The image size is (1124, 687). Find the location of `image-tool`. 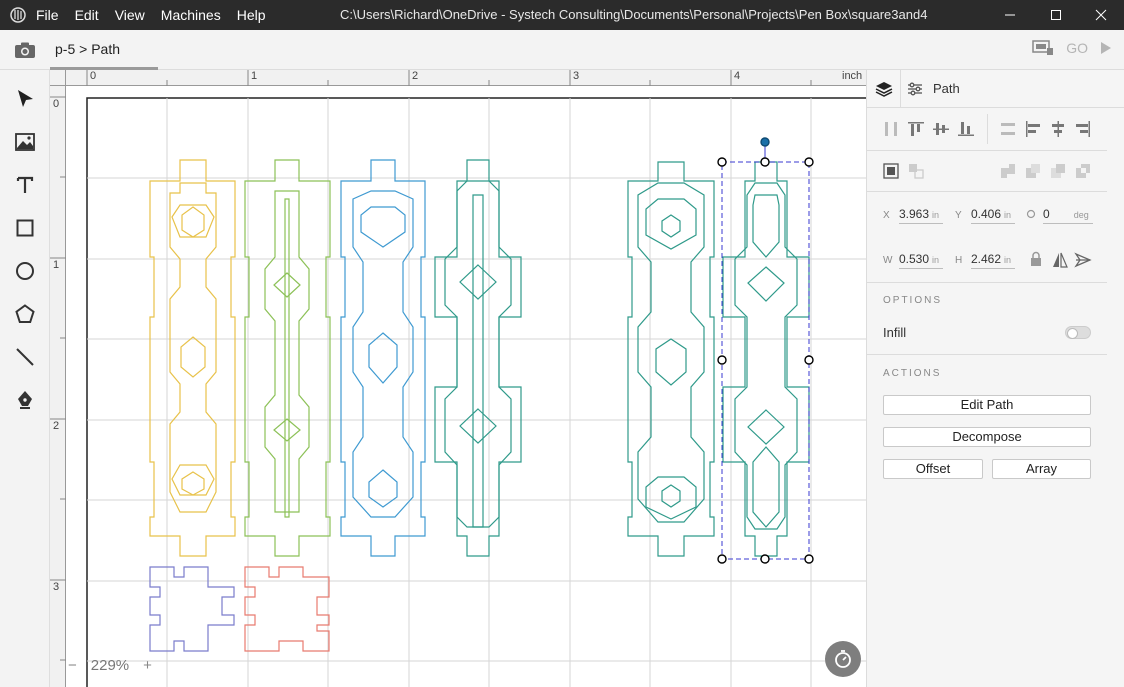

image-tool is located at coordinates (25, 142).